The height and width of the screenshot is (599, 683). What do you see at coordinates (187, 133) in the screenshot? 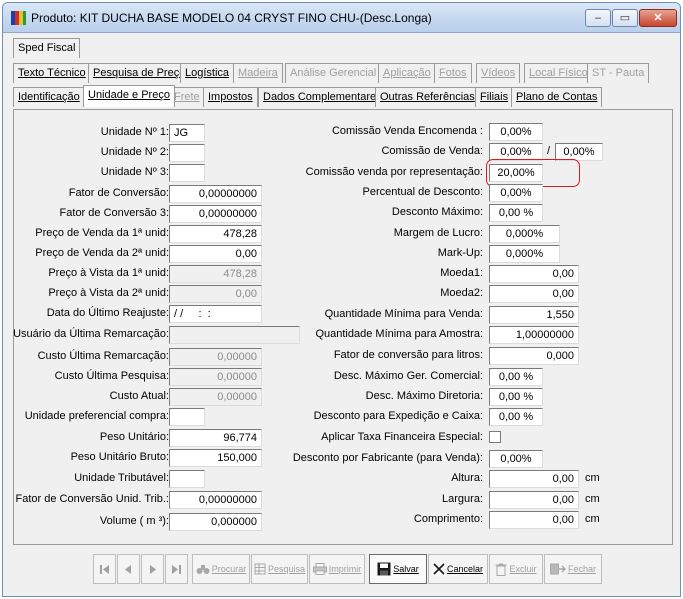
I see `unidade1-input: JG` at bounding box center [187, 133].